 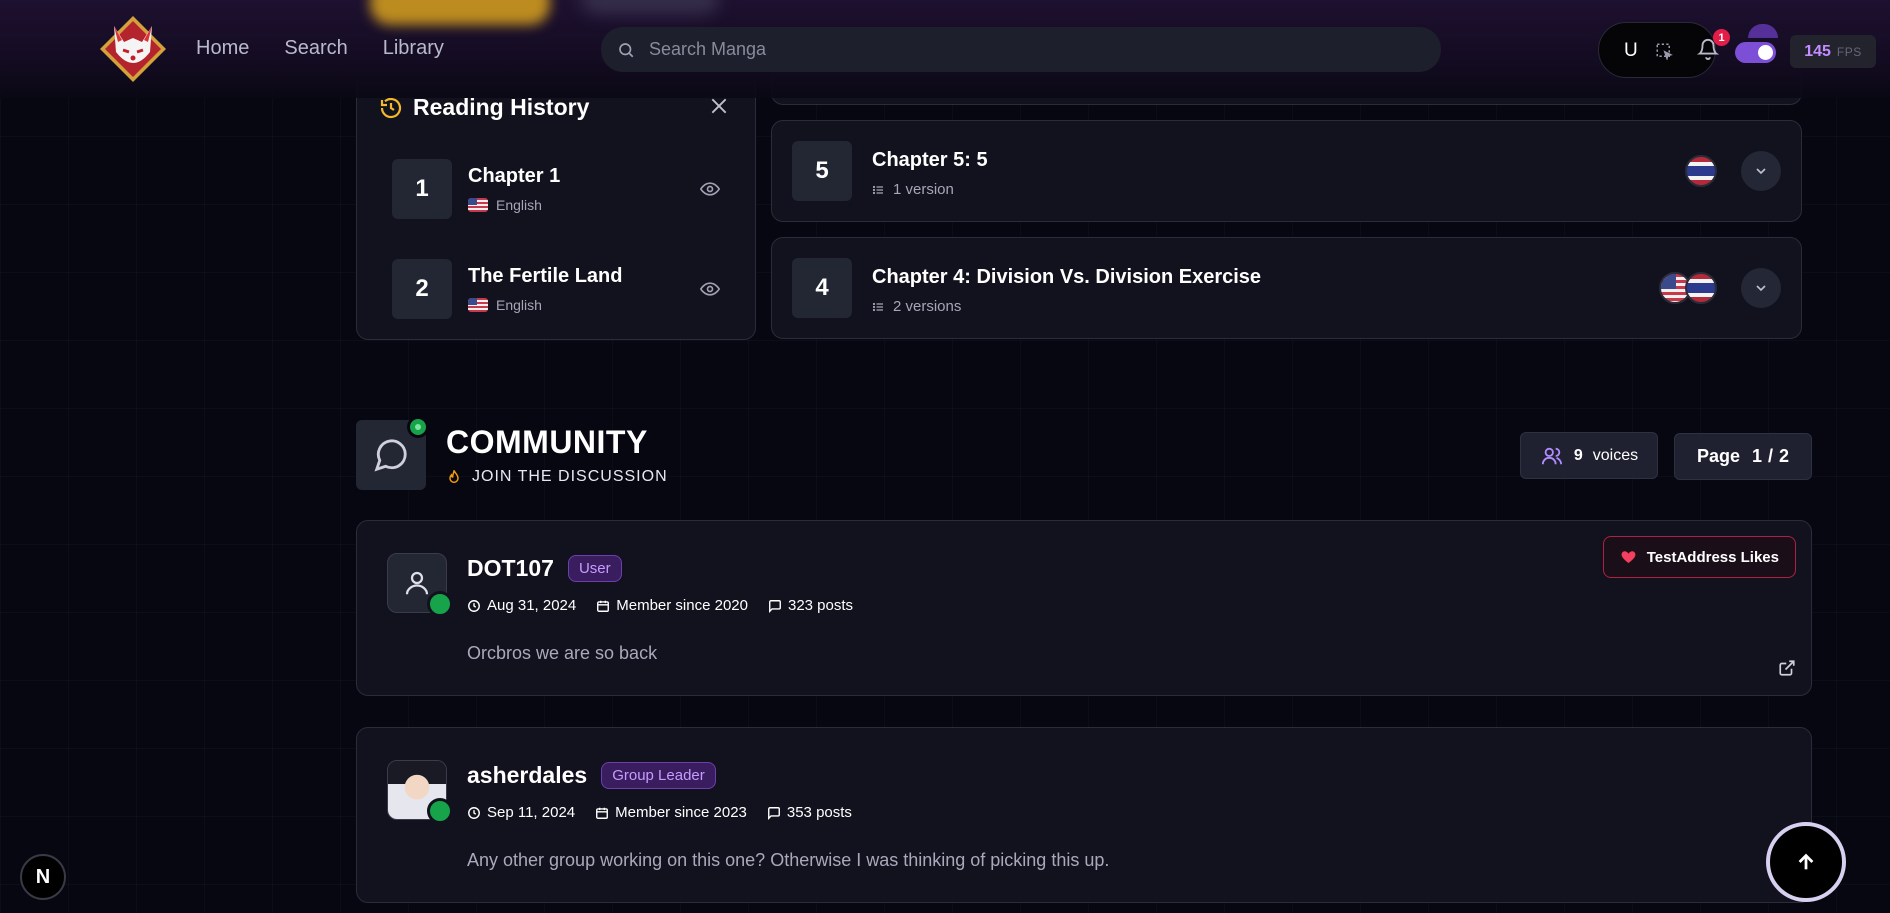 What do you see at coordinates (1628, 557) in the screenshot?
I see `heart-icon` at bounding box center [1628, 557].